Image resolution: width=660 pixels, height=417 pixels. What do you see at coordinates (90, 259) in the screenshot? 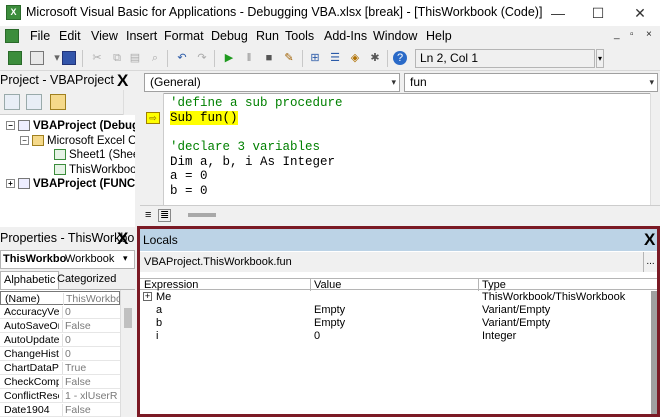
I see `object-type: Workbook` at bounding box center [90, 259].